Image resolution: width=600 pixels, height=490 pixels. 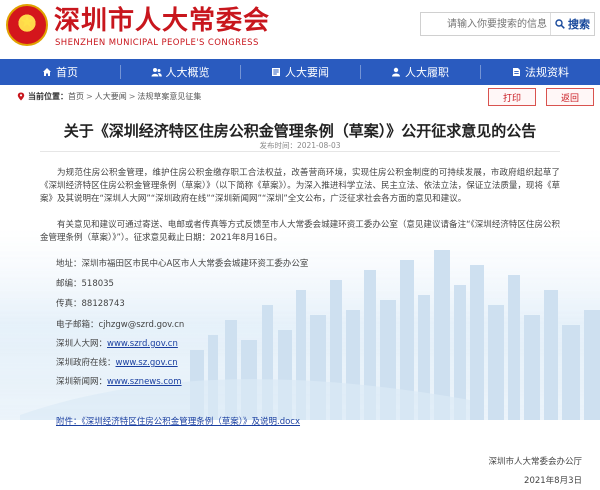 I want to click on nav-item-duty: 人大履职, so click(x=420, y=72).